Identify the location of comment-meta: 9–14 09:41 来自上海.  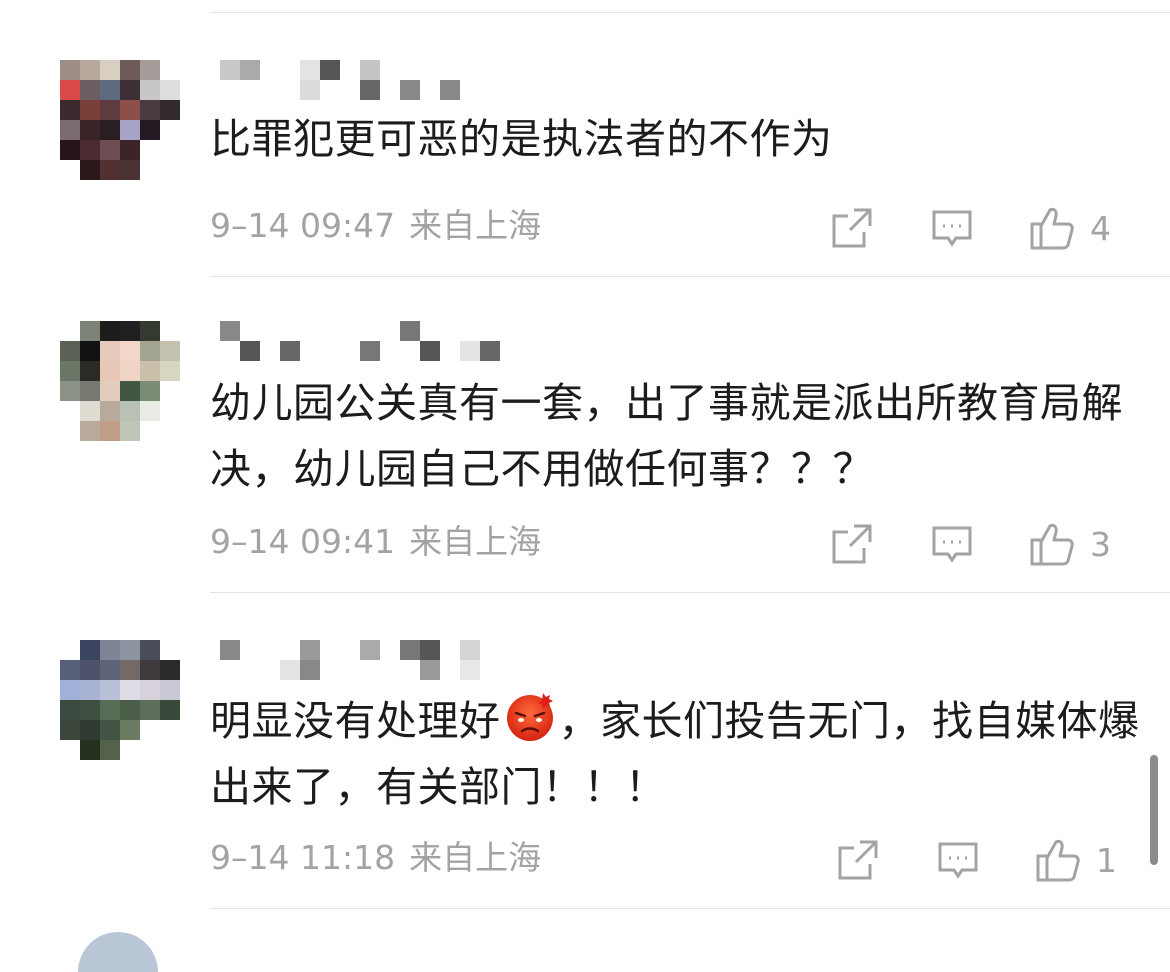
(375, 542).